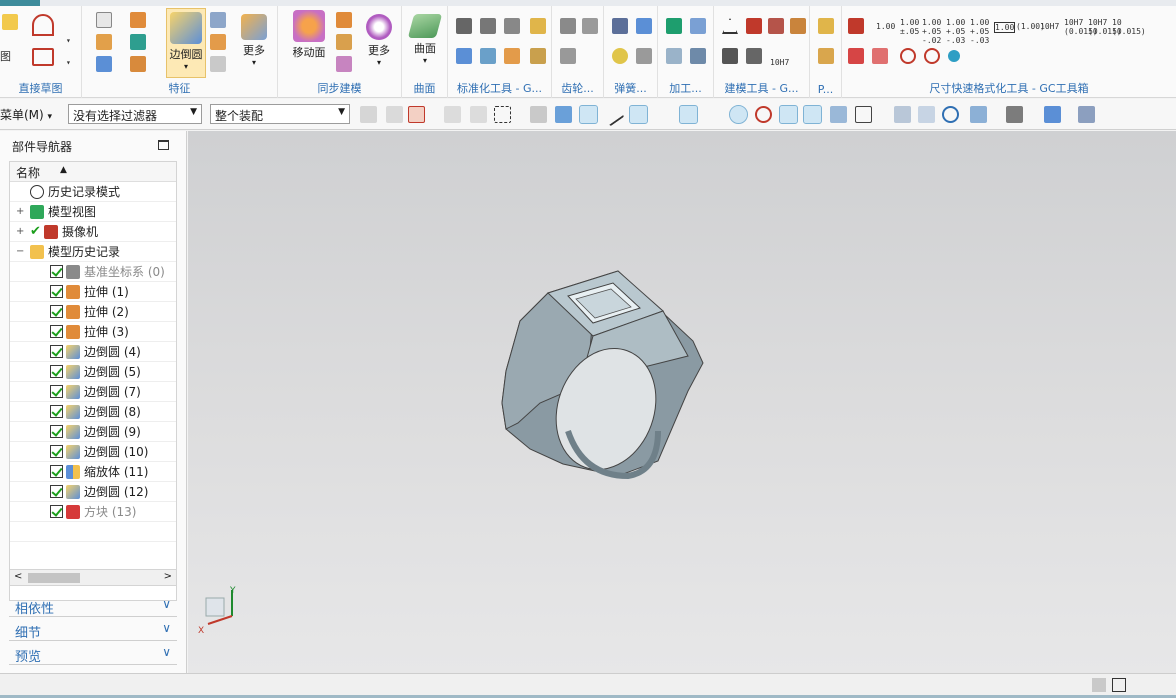 The height and width of the screenshot is (698, 1176). What do you see at coordinates (93, 312) in the screenshot?
I see `tree-row: 拉伸 (2)` at bounding box center [93, 312].